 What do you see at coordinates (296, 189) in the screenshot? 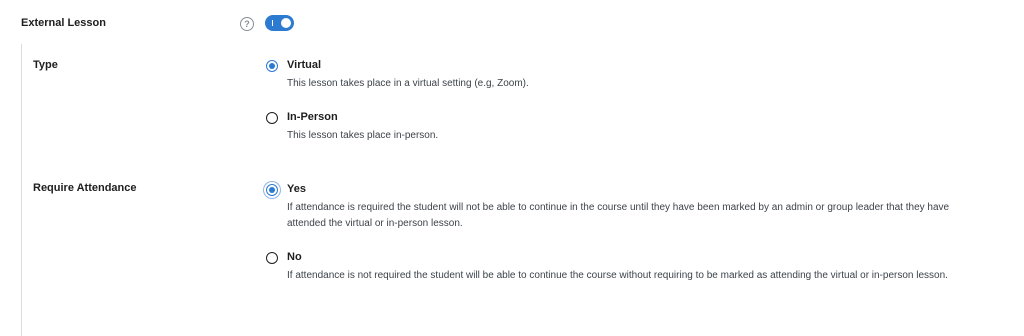
I see `yes-option-title: Yes` at bounding box center [296, 189].